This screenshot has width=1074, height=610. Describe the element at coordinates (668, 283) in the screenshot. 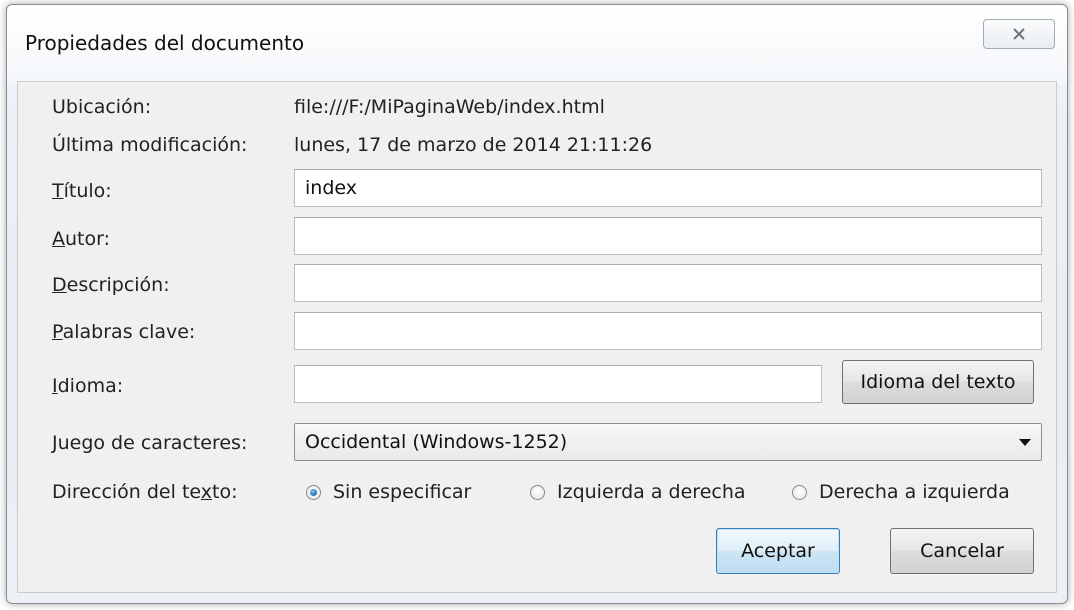

I see `description-field` at that location.